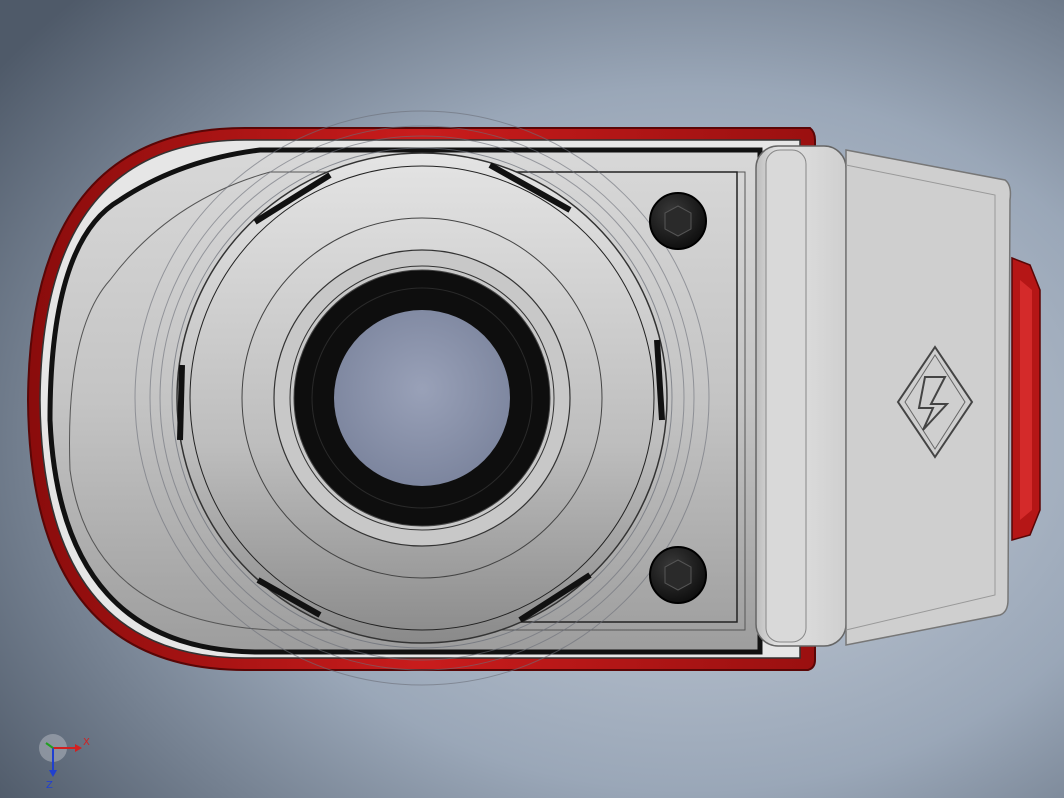 The image size is (1064, 798). Describe the element at coordinates (181, 402) in the screenshot. I see `gland-notch-left` at that location.